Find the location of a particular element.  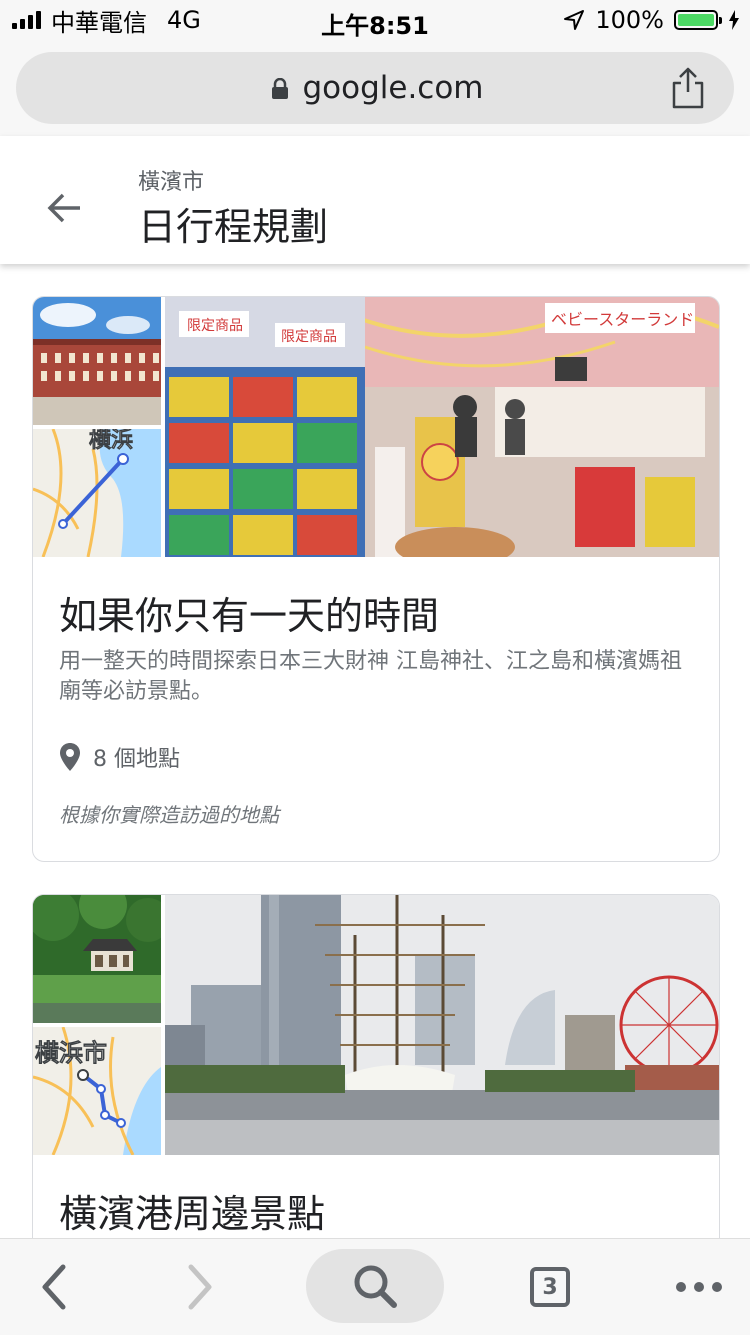

chevron-right-icon is located at coordinates (200, 1287).